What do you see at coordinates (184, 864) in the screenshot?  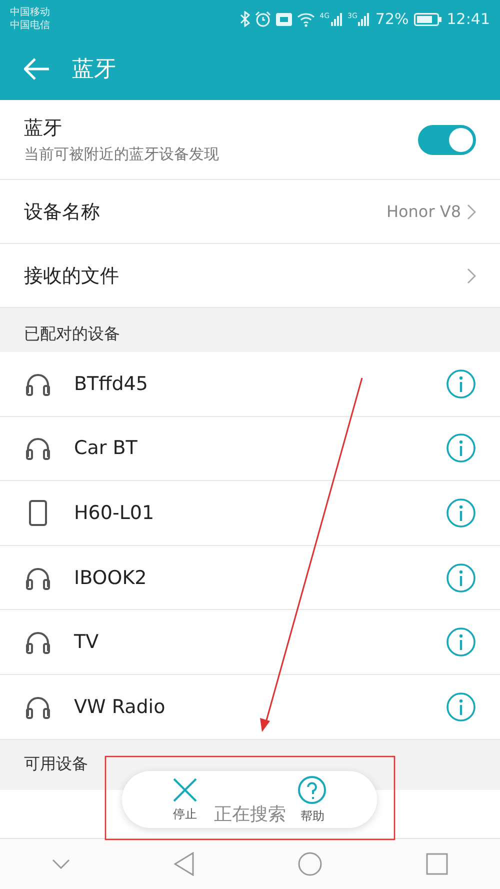 I see `back-icon` at bounding box center [184, 864].